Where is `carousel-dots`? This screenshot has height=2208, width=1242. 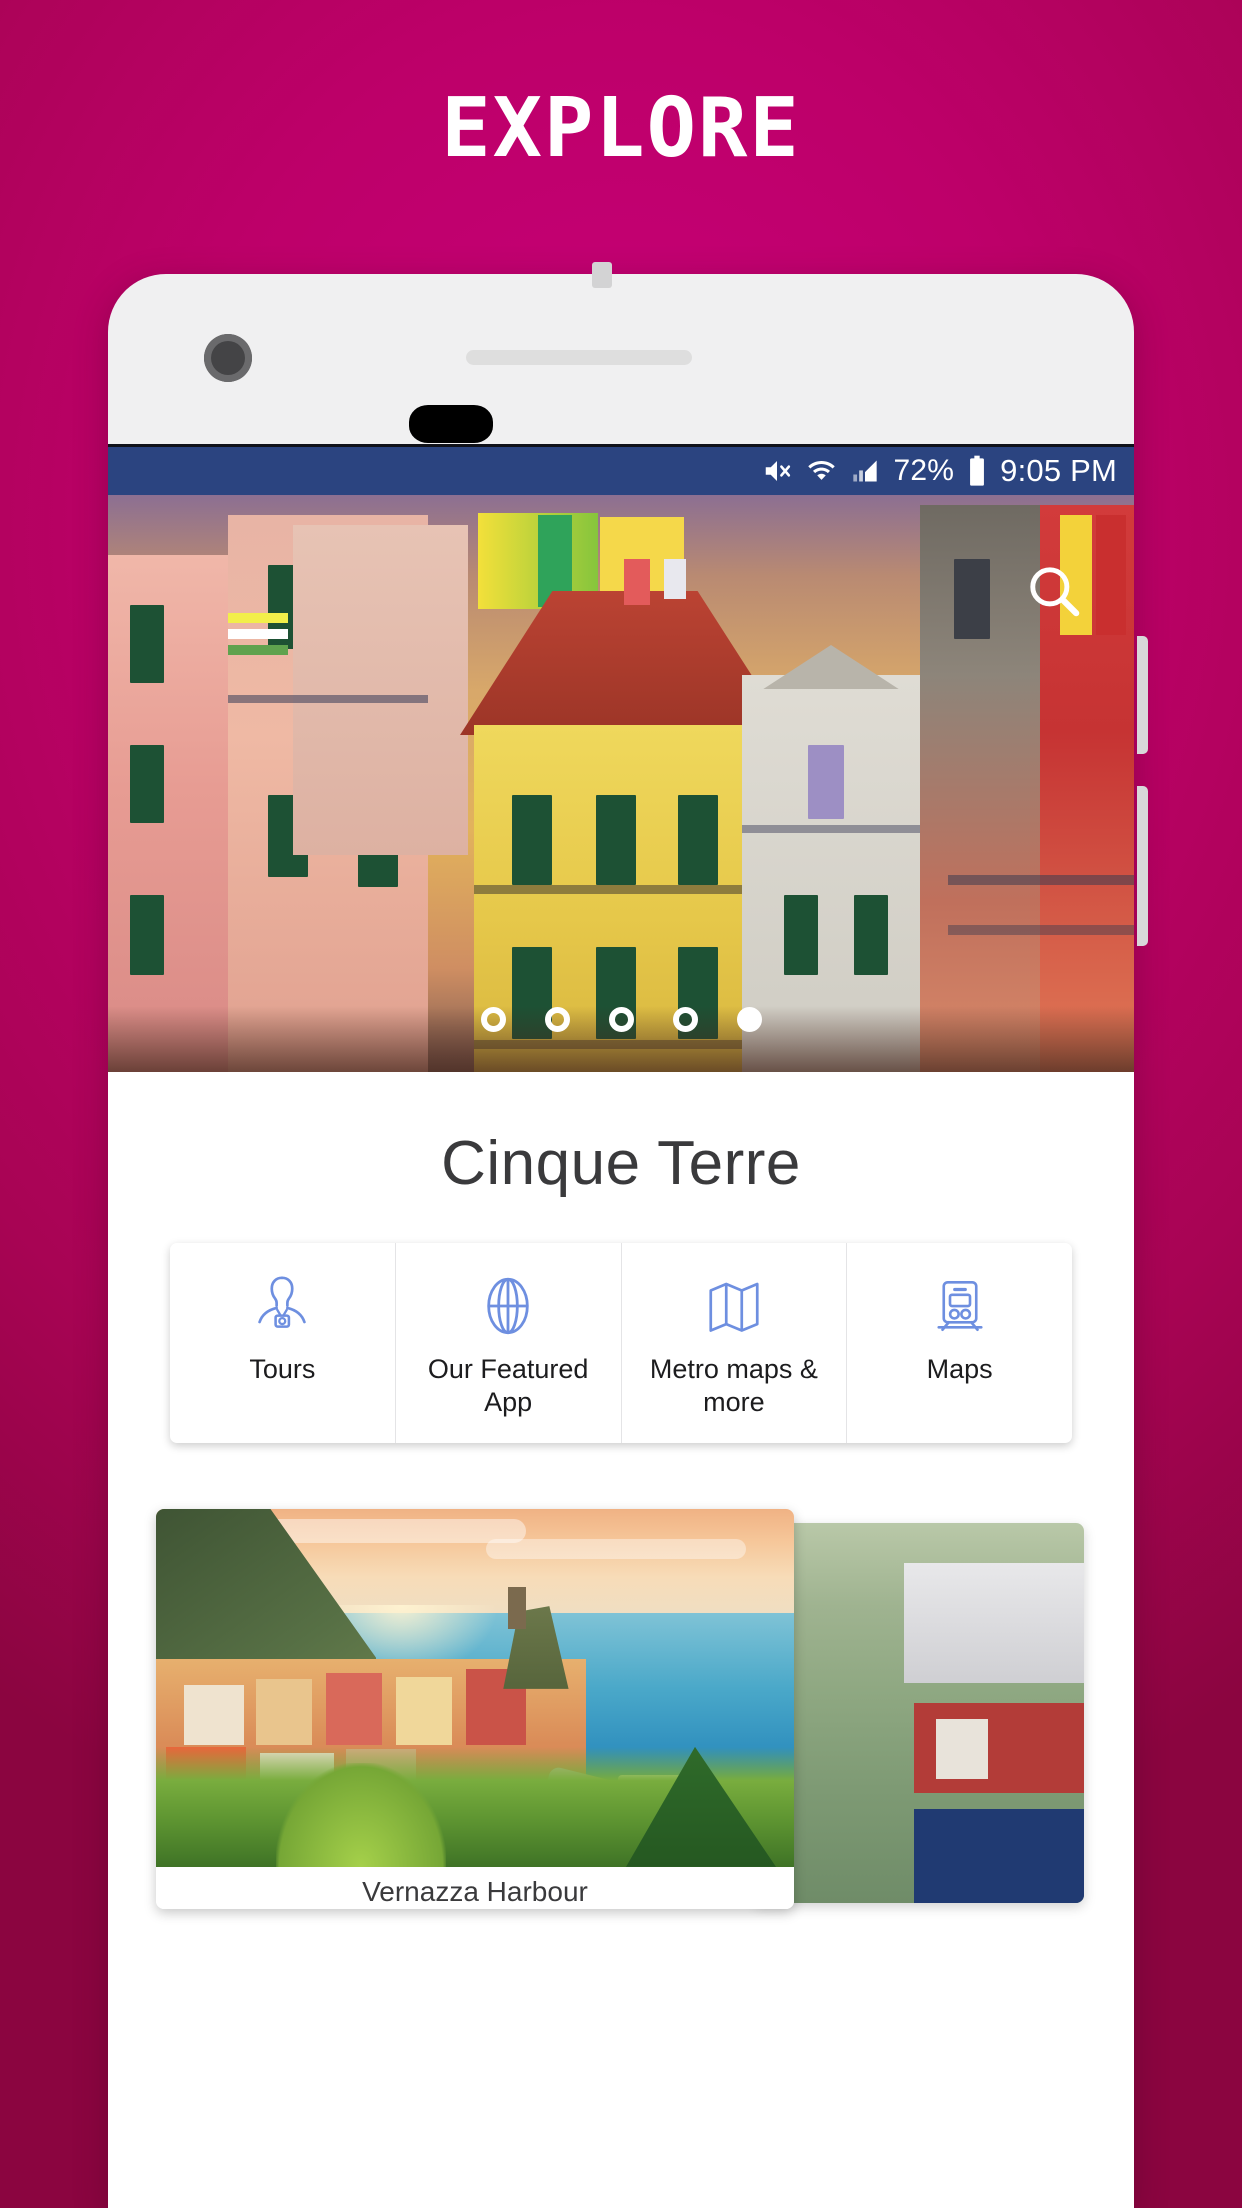 carousel-dots is located at coordinates (621, 1019).